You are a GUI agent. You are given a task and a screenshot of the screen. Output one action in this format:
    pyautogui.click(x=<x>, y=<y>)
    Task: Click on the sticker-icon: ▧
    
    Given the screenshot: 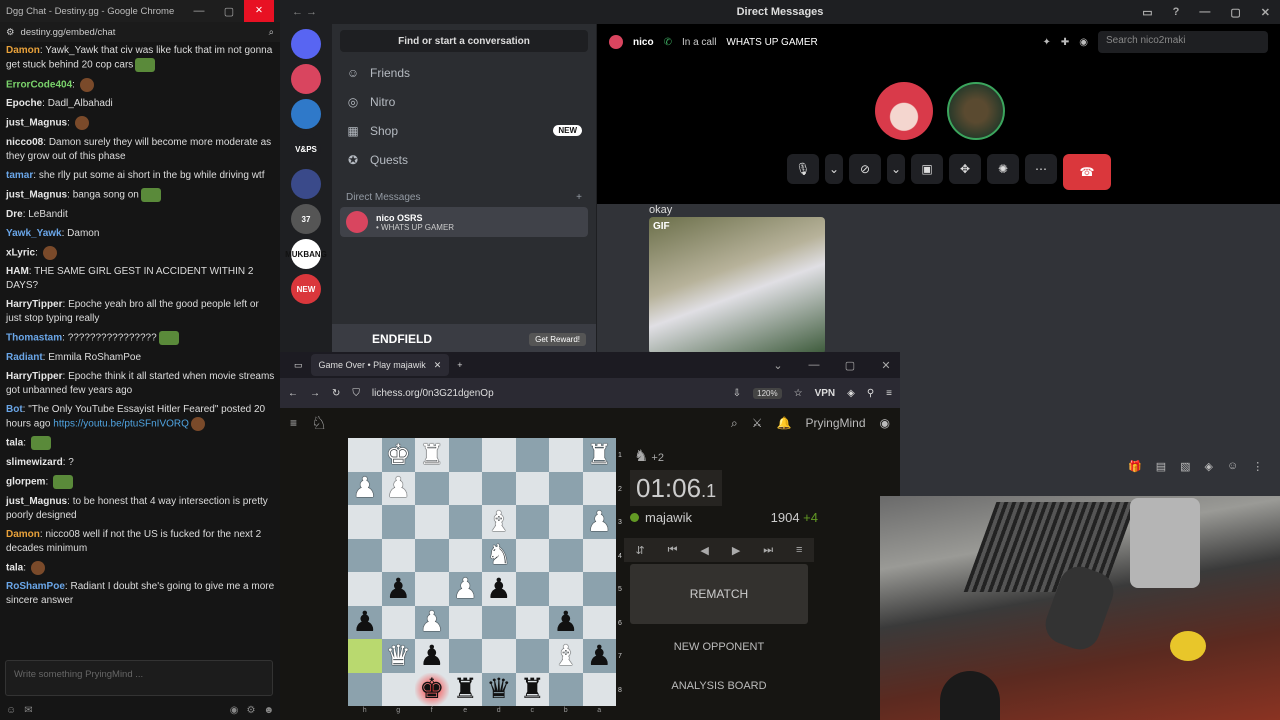 What is the action you would take?
    pyautogui.click(x=1185, y=466)
    